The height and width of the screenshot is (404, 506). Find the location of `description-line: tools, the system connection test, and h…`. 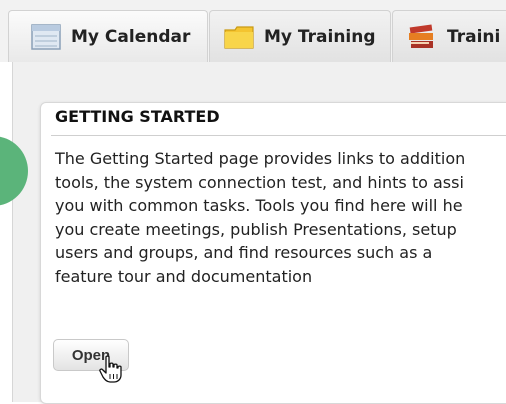

description-line: tools, the system connection test, and h… is located at coordinates (259, 182).